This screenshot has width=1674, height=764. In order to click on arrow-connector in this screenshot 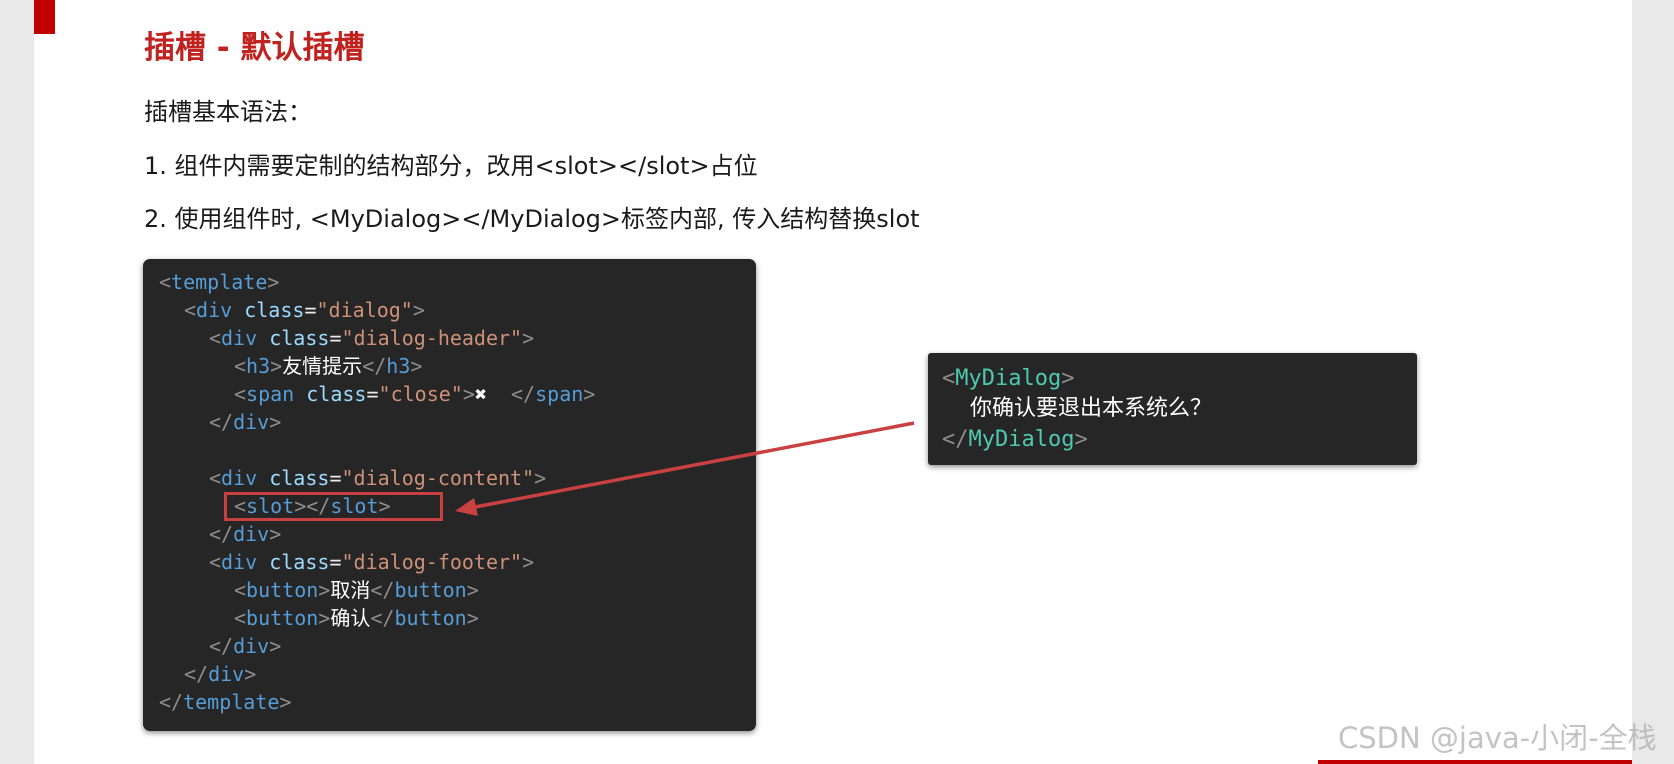, I will do `click(685, 468)`.